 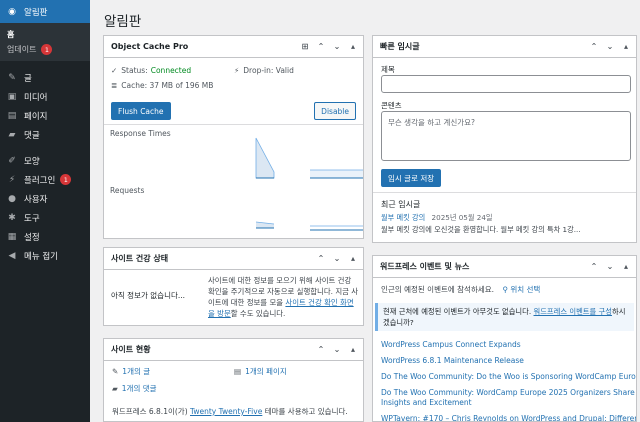 What do you see at coordinates (233, 259) in the screenshot?
I see `widget-header: 사이트 건강 상태 ⌃ ⌄ ▴` at bounding box center [233, 259].